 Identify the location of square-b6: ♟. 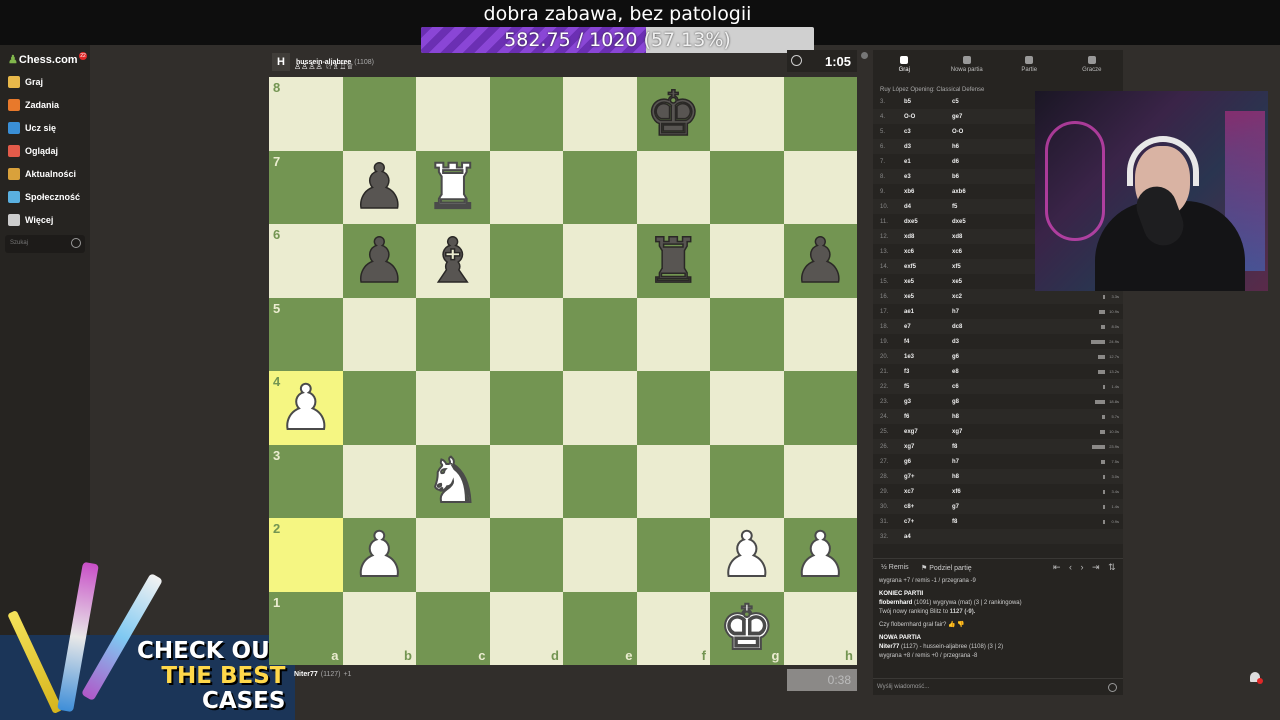
(379, 261).